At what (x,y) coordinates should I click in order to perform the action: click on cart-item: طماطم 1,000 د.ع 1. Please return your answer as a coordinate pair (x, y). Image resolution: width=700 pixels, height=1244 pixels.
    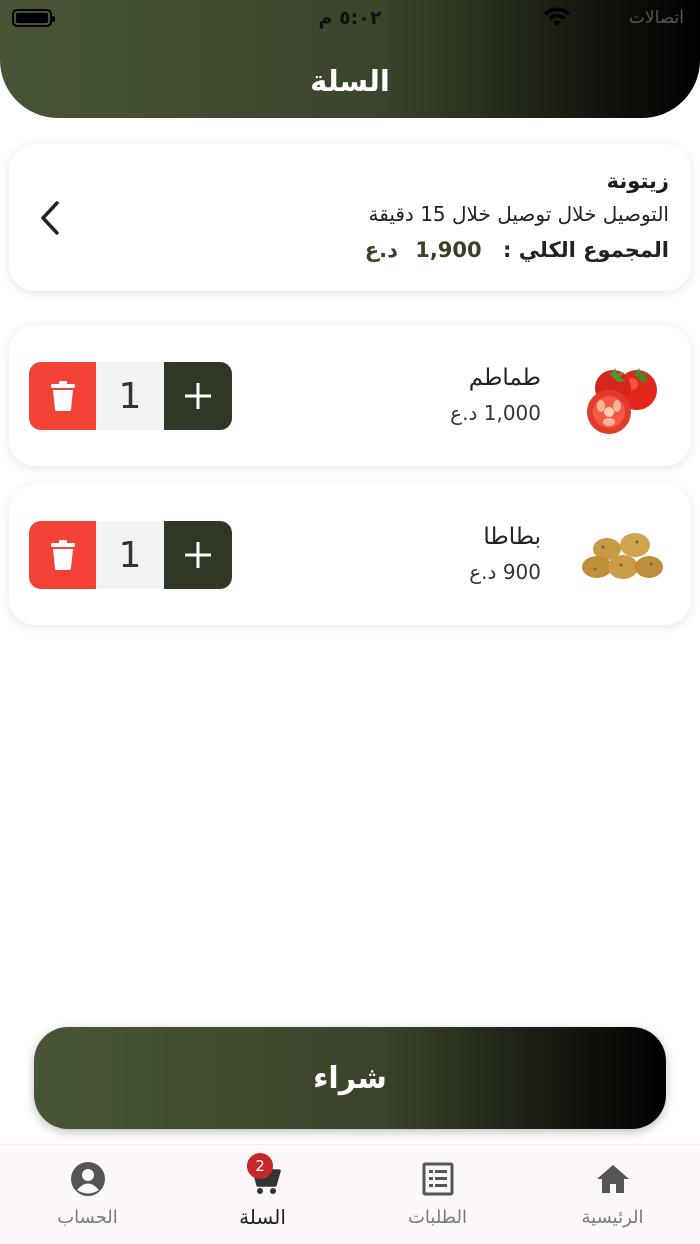
    Looking at the image, I should click on (350, 395).